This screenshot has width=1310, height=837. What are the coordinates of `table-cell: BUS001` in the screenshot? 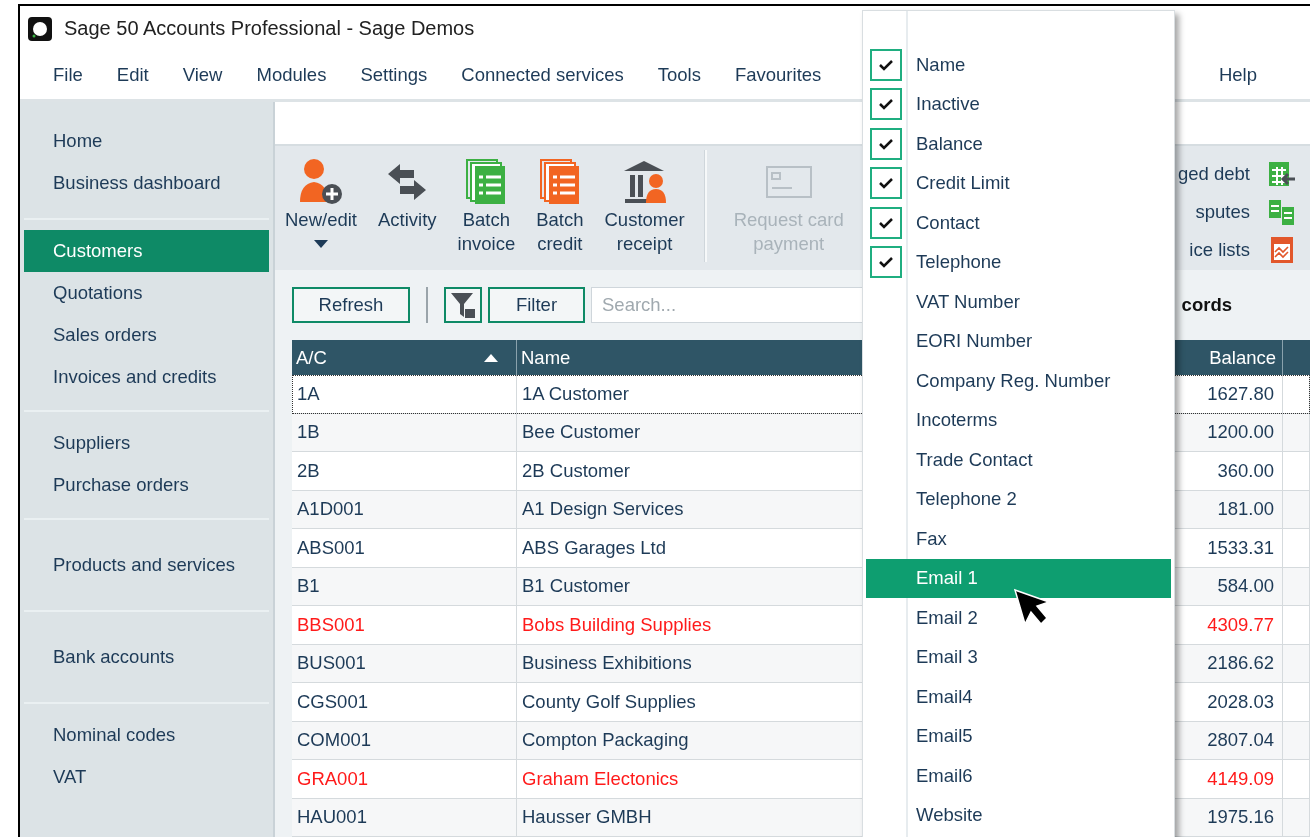 It's located at (404, 663).